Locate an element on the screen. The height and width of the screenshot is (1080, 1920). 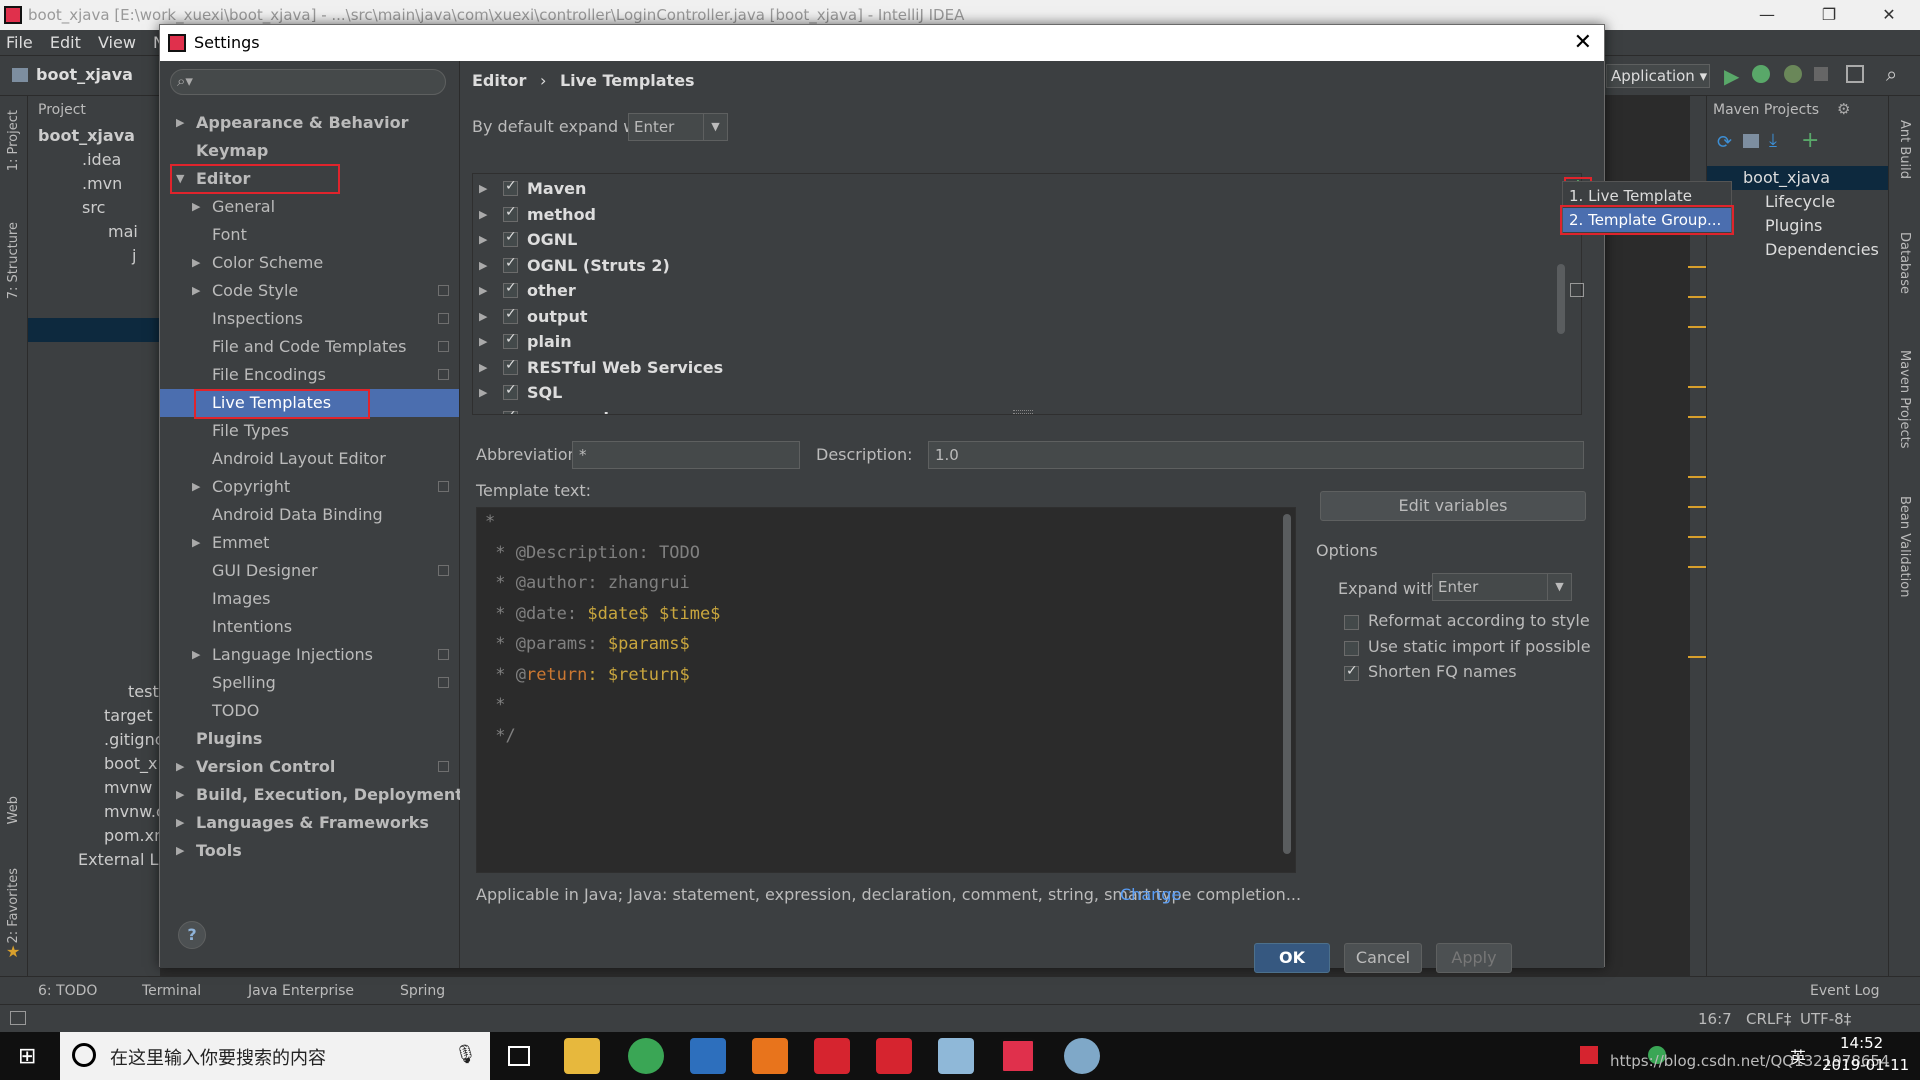
nav-item-gui-designer: GUI Designer is located at coordinates (265, 571).